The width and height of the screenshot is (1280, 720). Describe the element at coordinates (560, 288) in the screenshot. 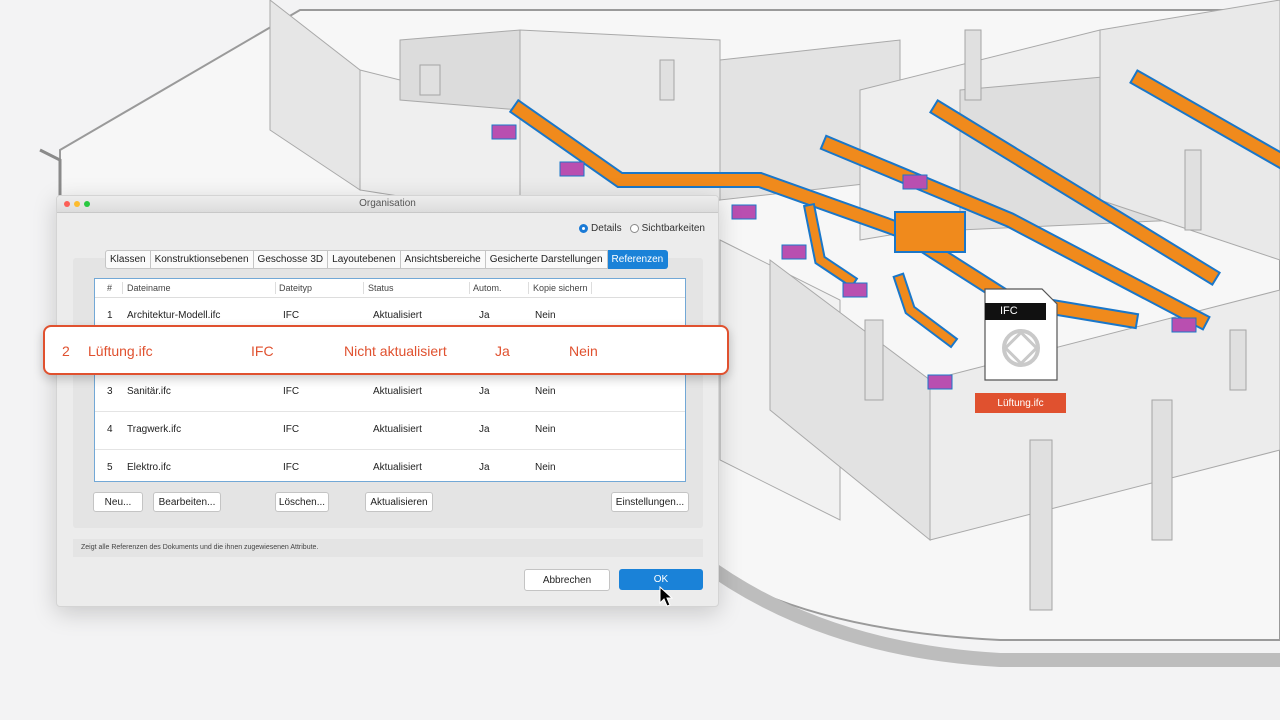

I see `column-header-backup: Kopie sichern` at that location.